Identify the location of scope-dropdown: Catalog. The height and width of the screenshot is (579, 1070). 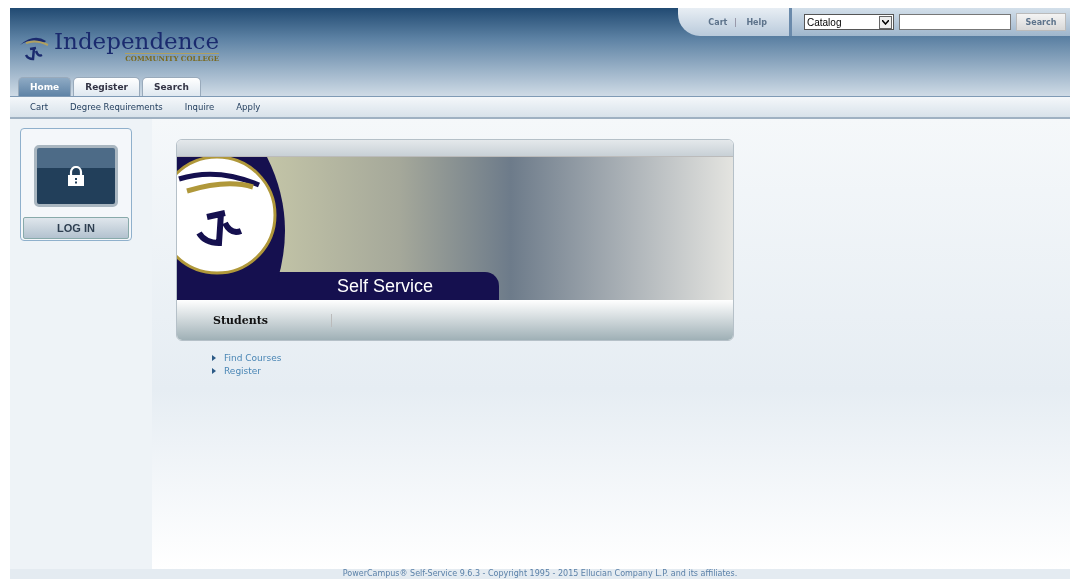
(849, 22).